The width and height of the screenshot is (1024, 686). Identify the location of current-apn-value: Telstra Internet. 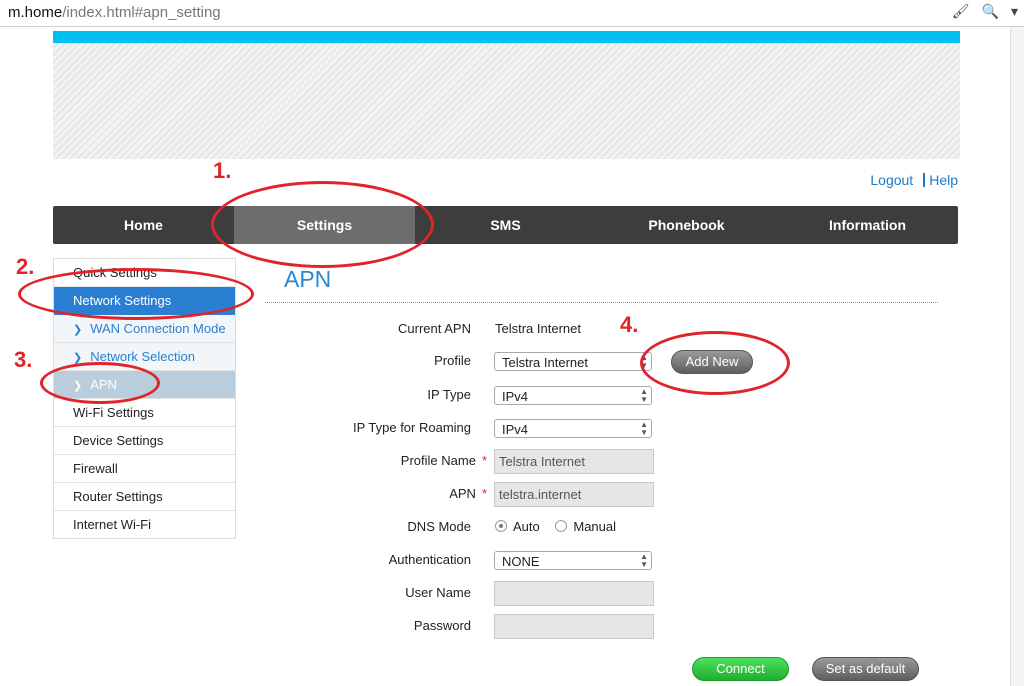
(538, 328).